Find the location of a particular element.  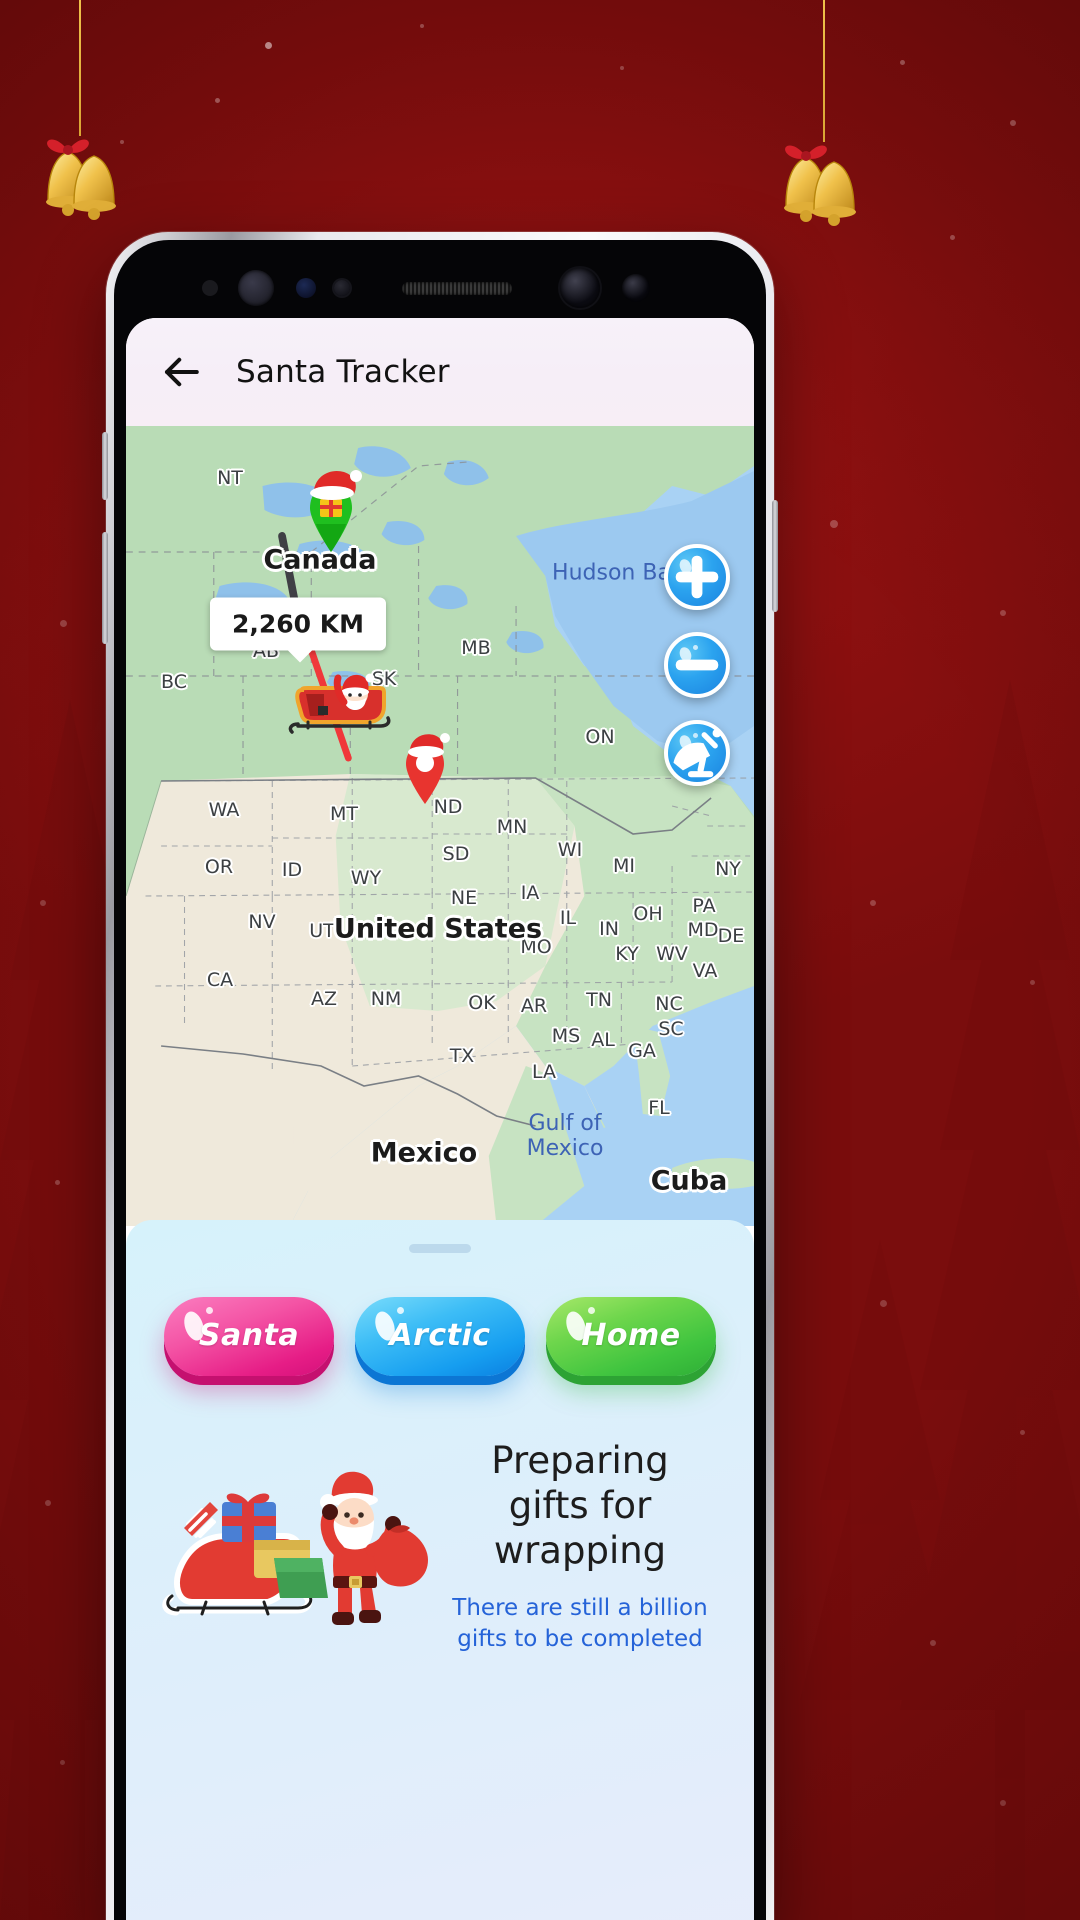

zoom-out-button is located at coordinates (697, 665).